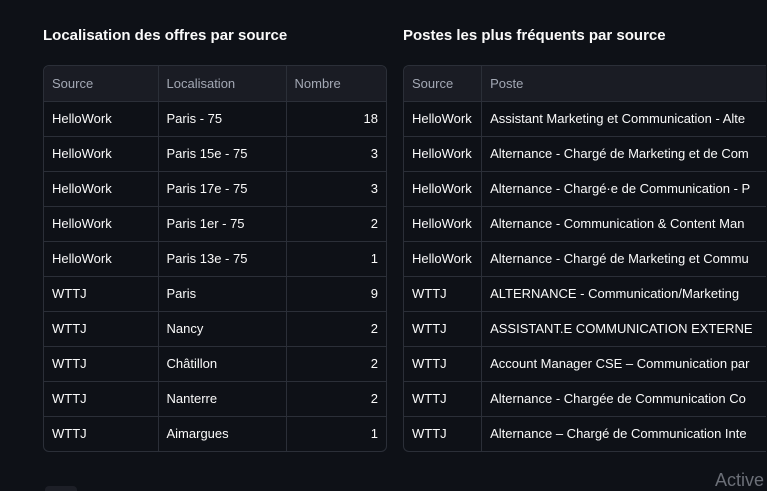  What do you see at coordinates (623, 399) in the screenshot?
I see `cell-position: Alternance - Chargée de Communication Co` at bounding box center [623, 399].